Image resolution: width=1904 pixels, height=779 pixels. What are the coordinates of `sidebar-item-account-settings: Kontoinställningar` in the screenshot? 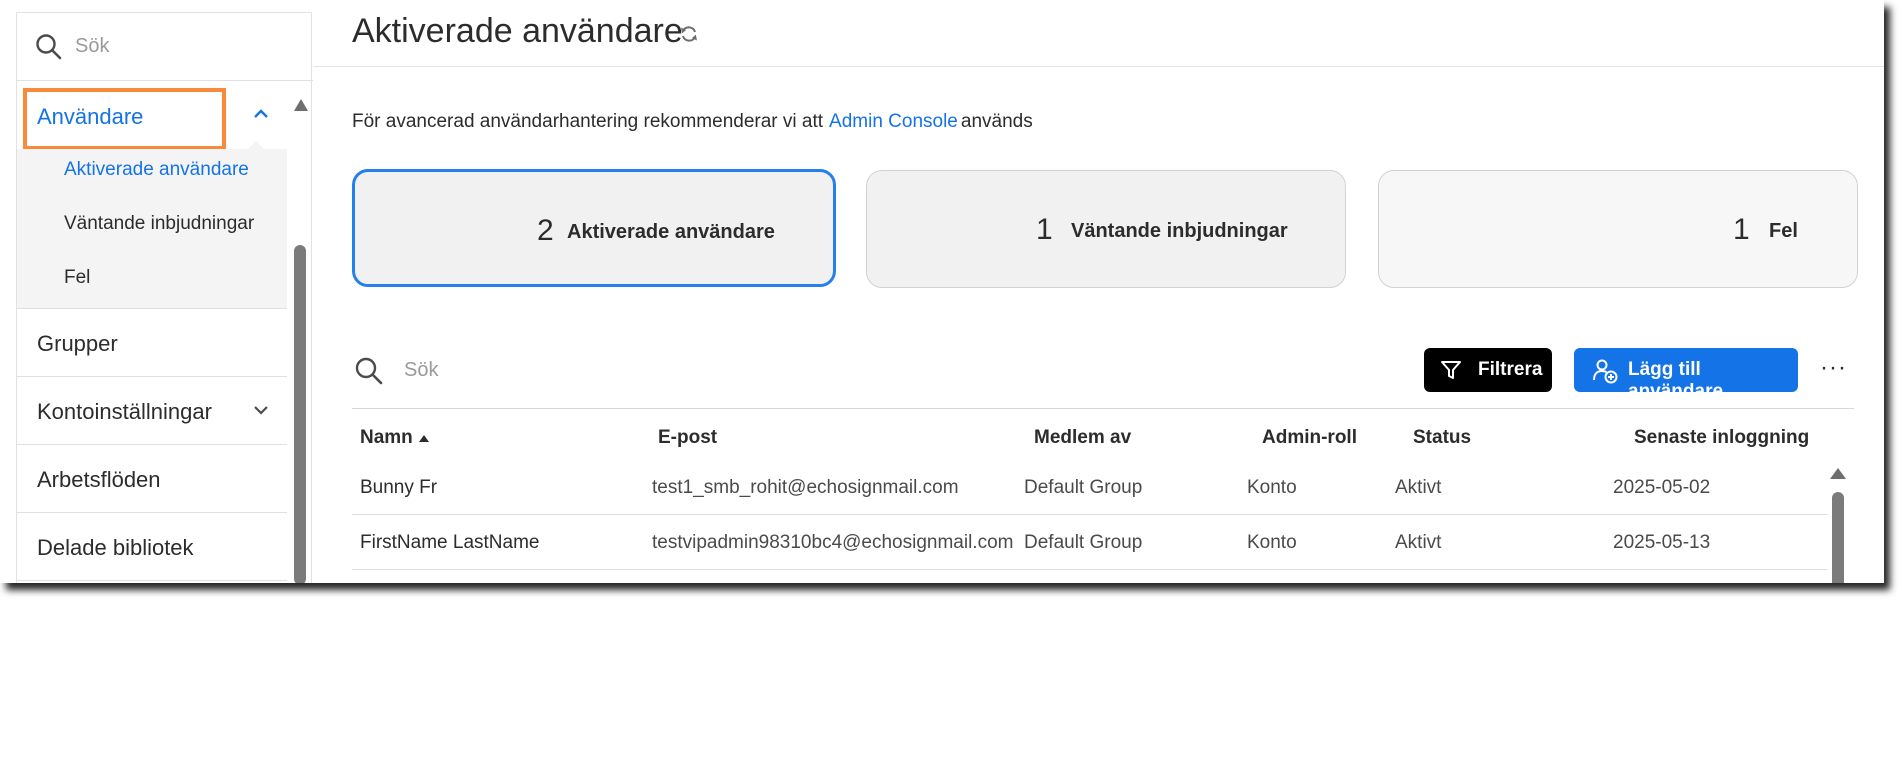 It's located at (152, 411).